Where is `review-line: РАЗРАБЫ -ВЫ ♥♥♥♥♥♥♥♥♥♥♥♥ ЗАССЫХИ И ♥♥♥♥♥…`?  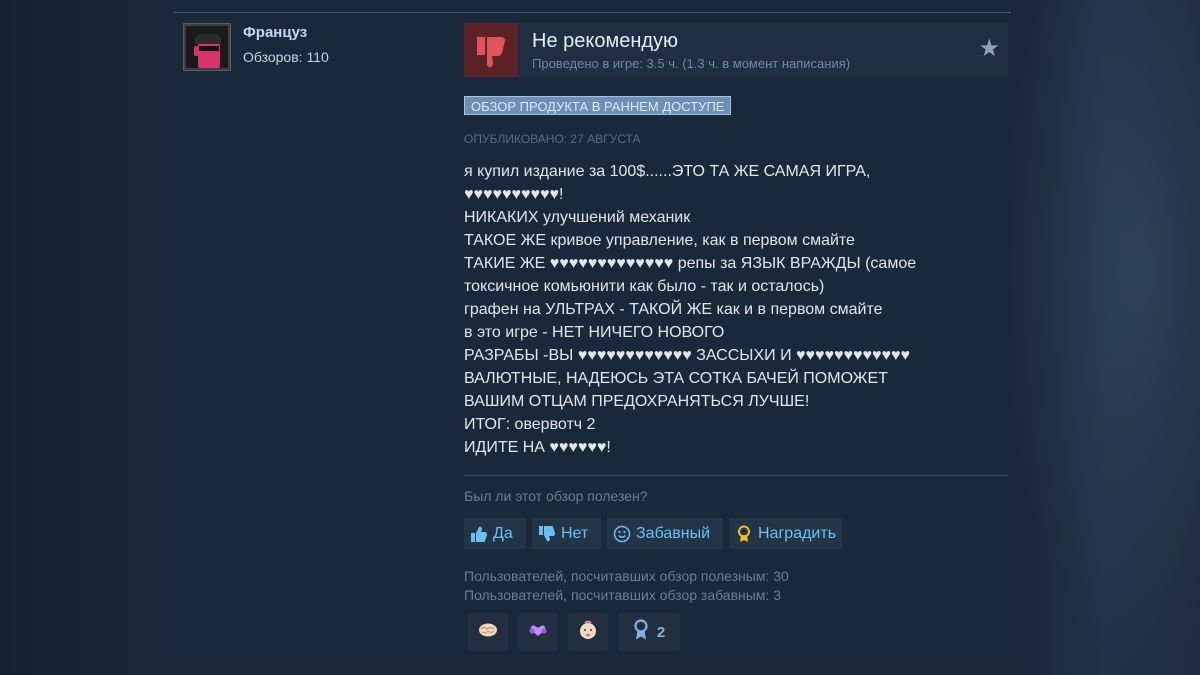 review-line: РАЗРАБЫ -ВЫ ♥♥♥♥♥♥♥♥♥♥♥♥ ЗАССЫХИ И ♥♥♥♥♥… is located at coordinates (687, 355).